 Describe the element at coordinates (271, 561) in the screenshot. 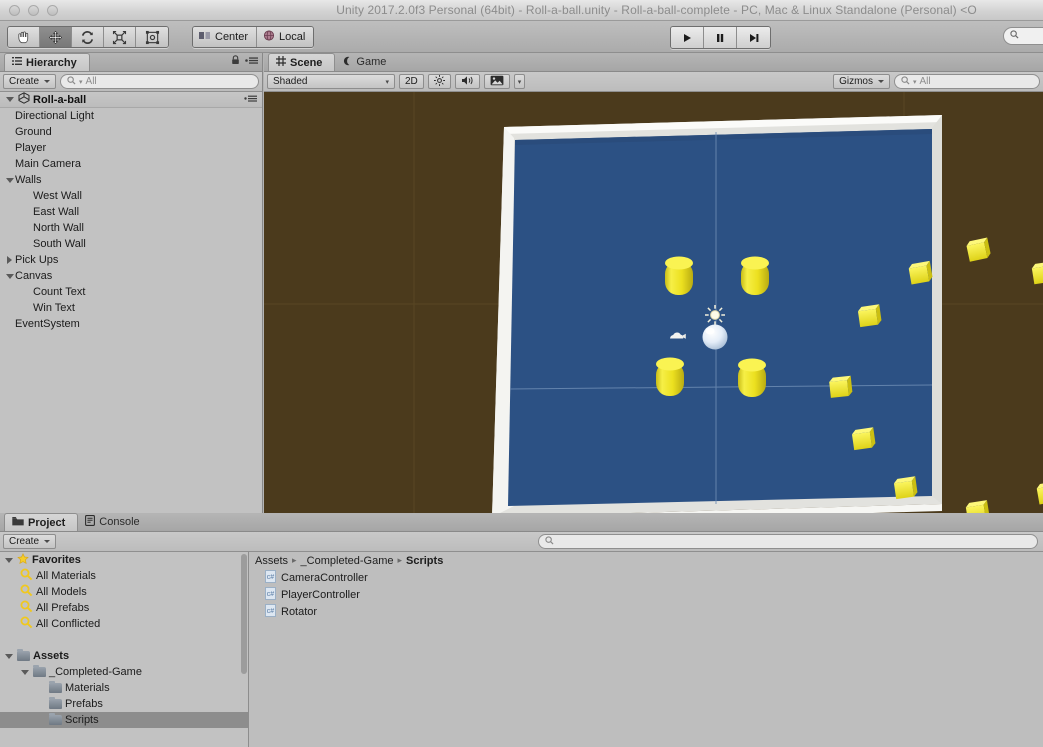

I see `breadcrumb-item: Assets` at that location.